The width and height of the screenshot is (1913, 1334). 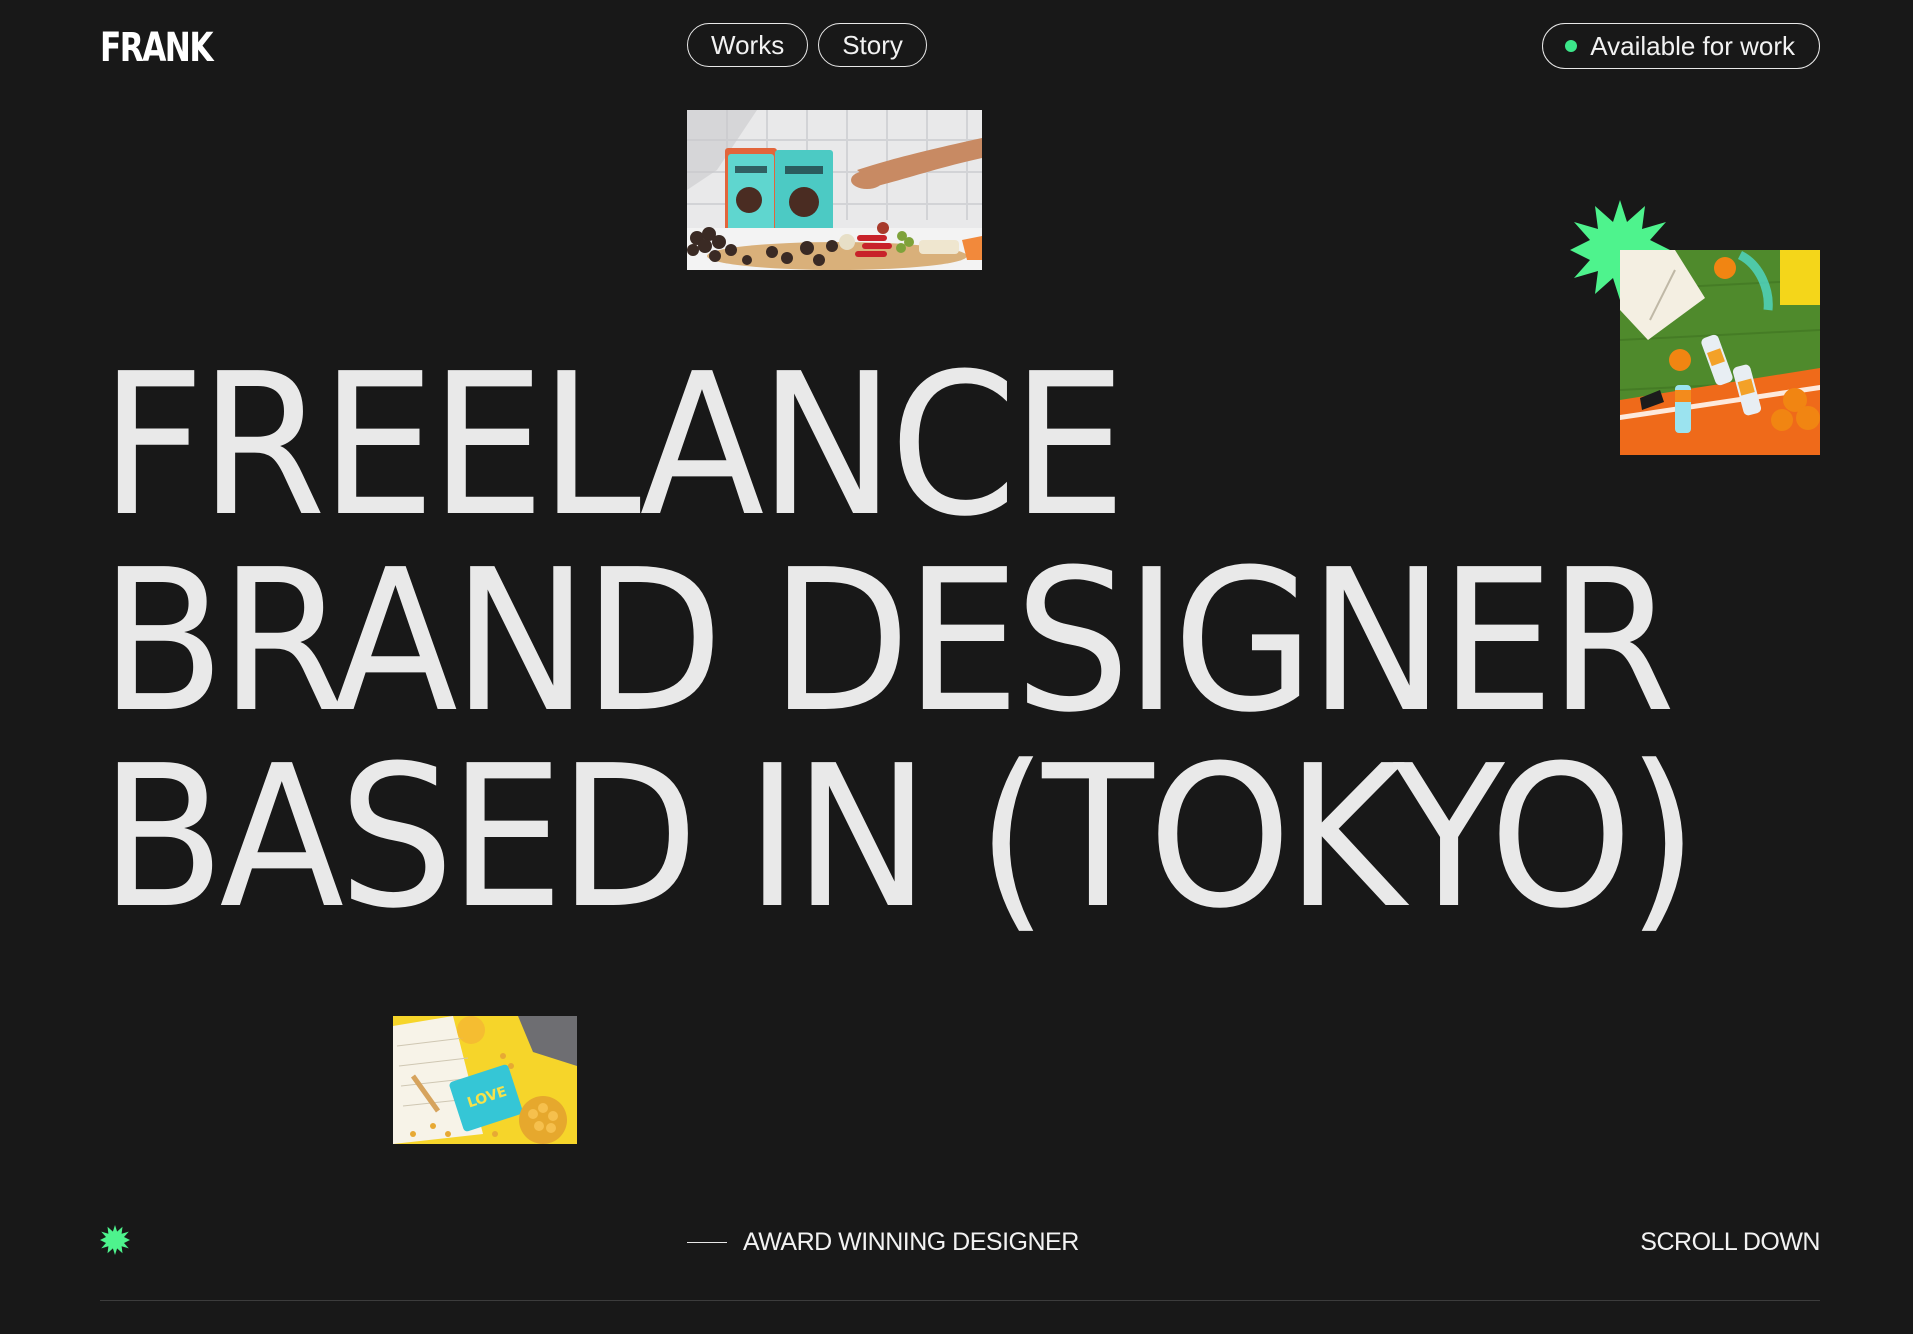 What do you see at coordinates (1730, 1242) in the screenshot?
I see `scroll-down-link: SCROLL DOWN` at bounding box center [1730, 1242].